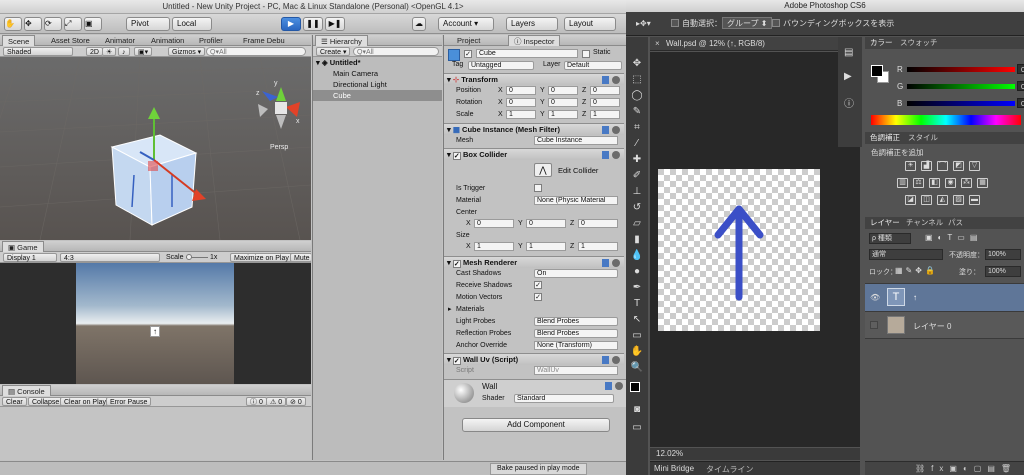  I want to click on tab-styles: スタイル, so click(923, 137).